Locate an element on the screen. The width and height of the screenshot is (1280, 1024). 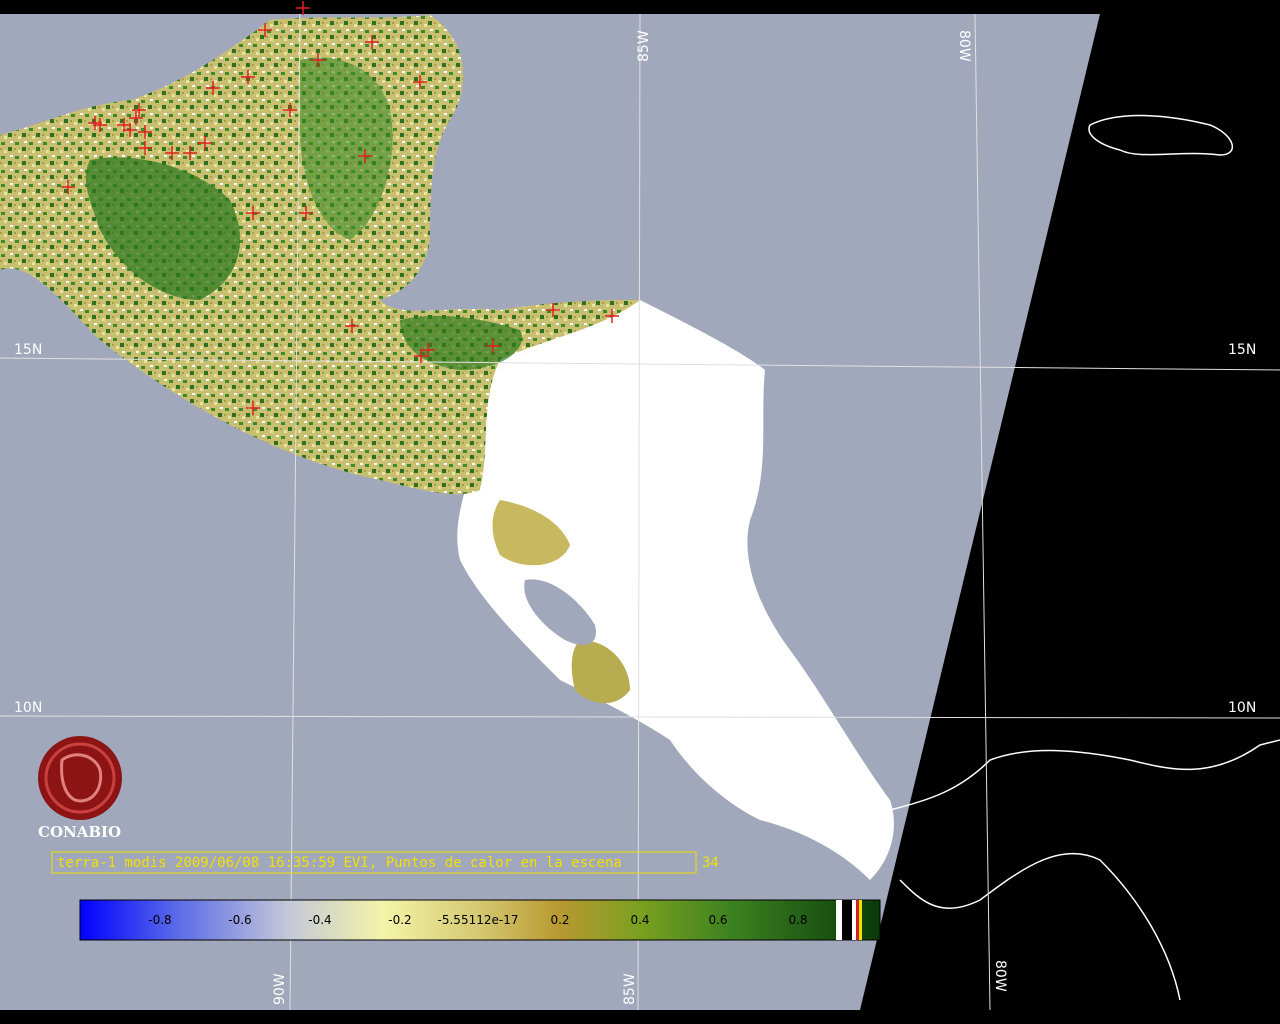
hotspot-count: 34 is located at coordinates (710, 863).